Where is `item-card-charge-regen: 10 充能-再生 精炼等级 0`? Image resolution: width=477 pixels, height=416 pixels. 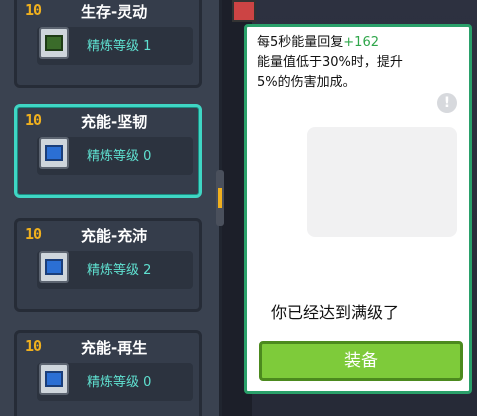
item-card-charge-regen: 10 充能-再生 精炼等级 0 is located at coordinates (108, 373).